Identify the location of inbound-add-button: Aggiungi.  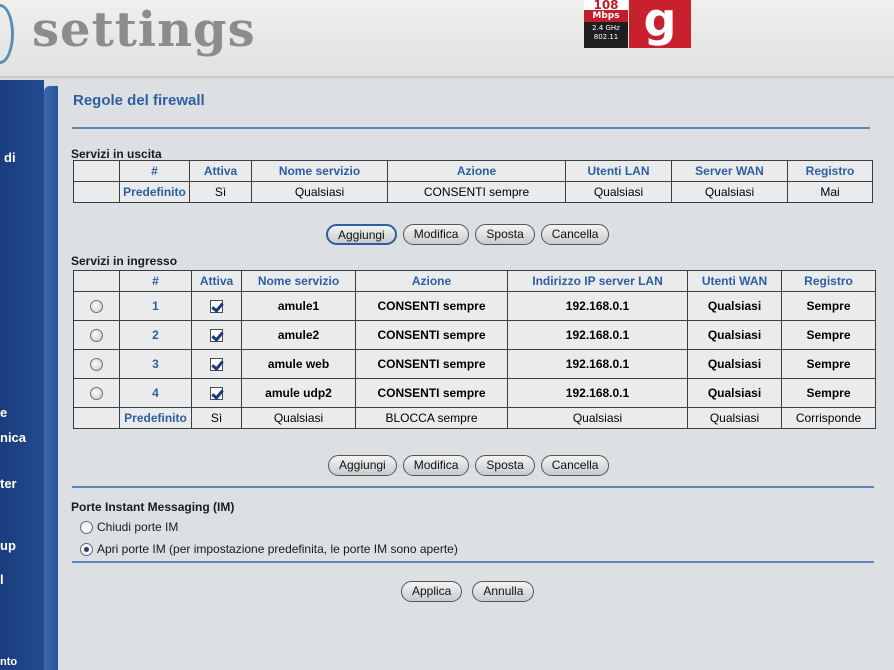
(362, 465).